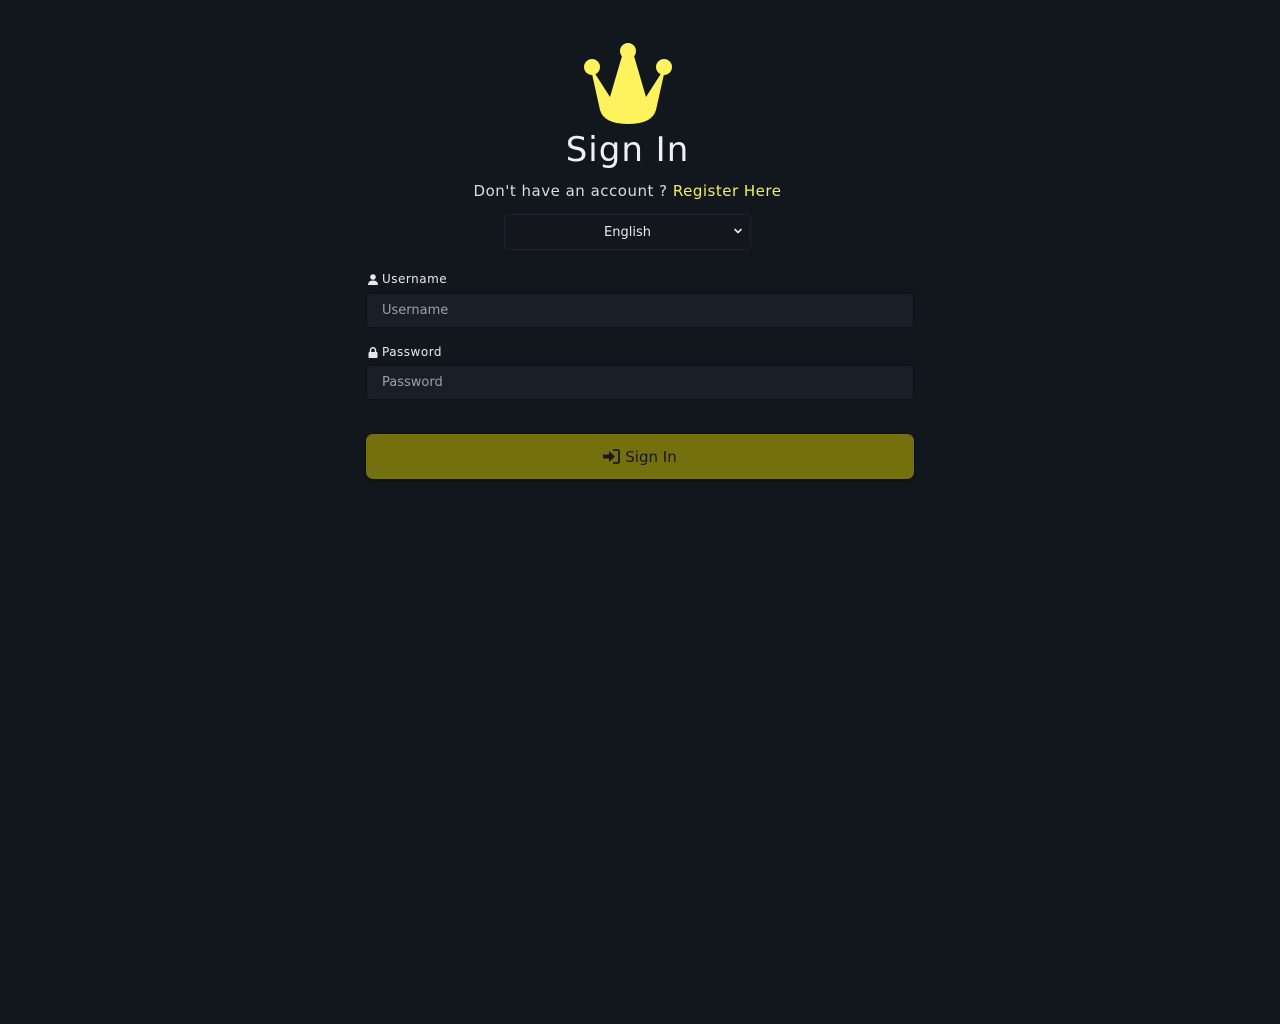 This screenshot has height=1024, width=1280. Describe the element at coordinates (627, 150) in the screenshot. I see `page-title: Sign In` at that location.